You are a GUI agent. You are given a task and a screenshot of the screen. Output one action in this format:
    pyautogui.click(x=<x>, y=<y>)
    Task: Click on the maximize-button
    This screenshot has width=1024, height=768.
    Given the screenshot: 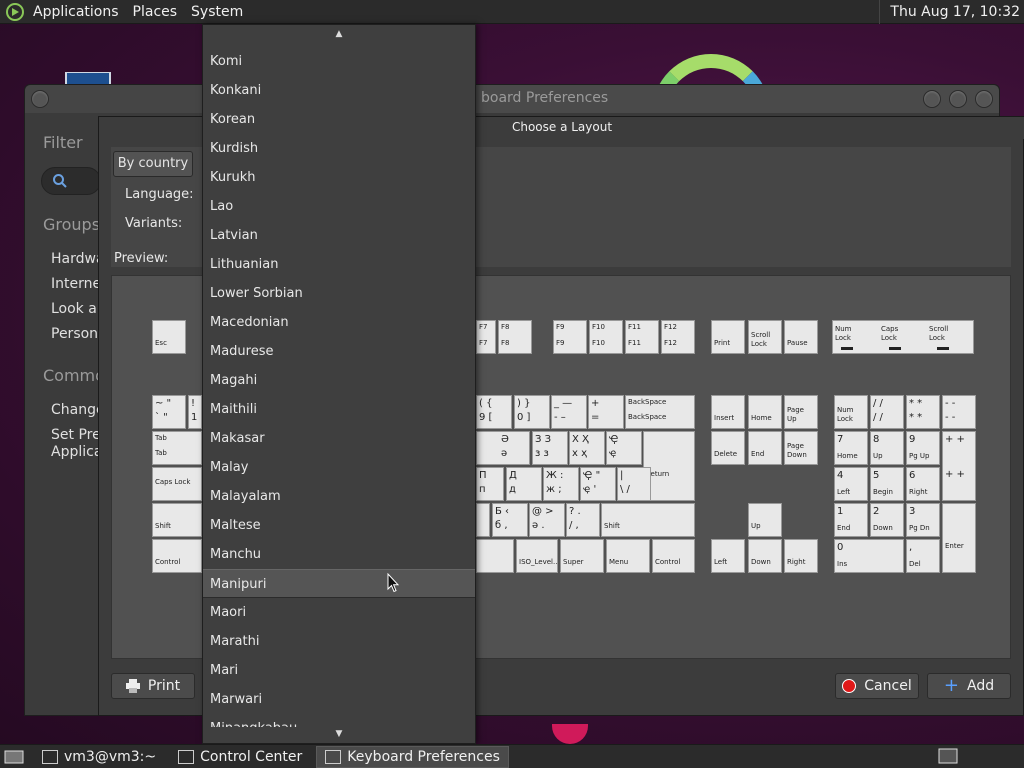 What is the action you would take?
    pyautogui.click(x=958, y=99)
    